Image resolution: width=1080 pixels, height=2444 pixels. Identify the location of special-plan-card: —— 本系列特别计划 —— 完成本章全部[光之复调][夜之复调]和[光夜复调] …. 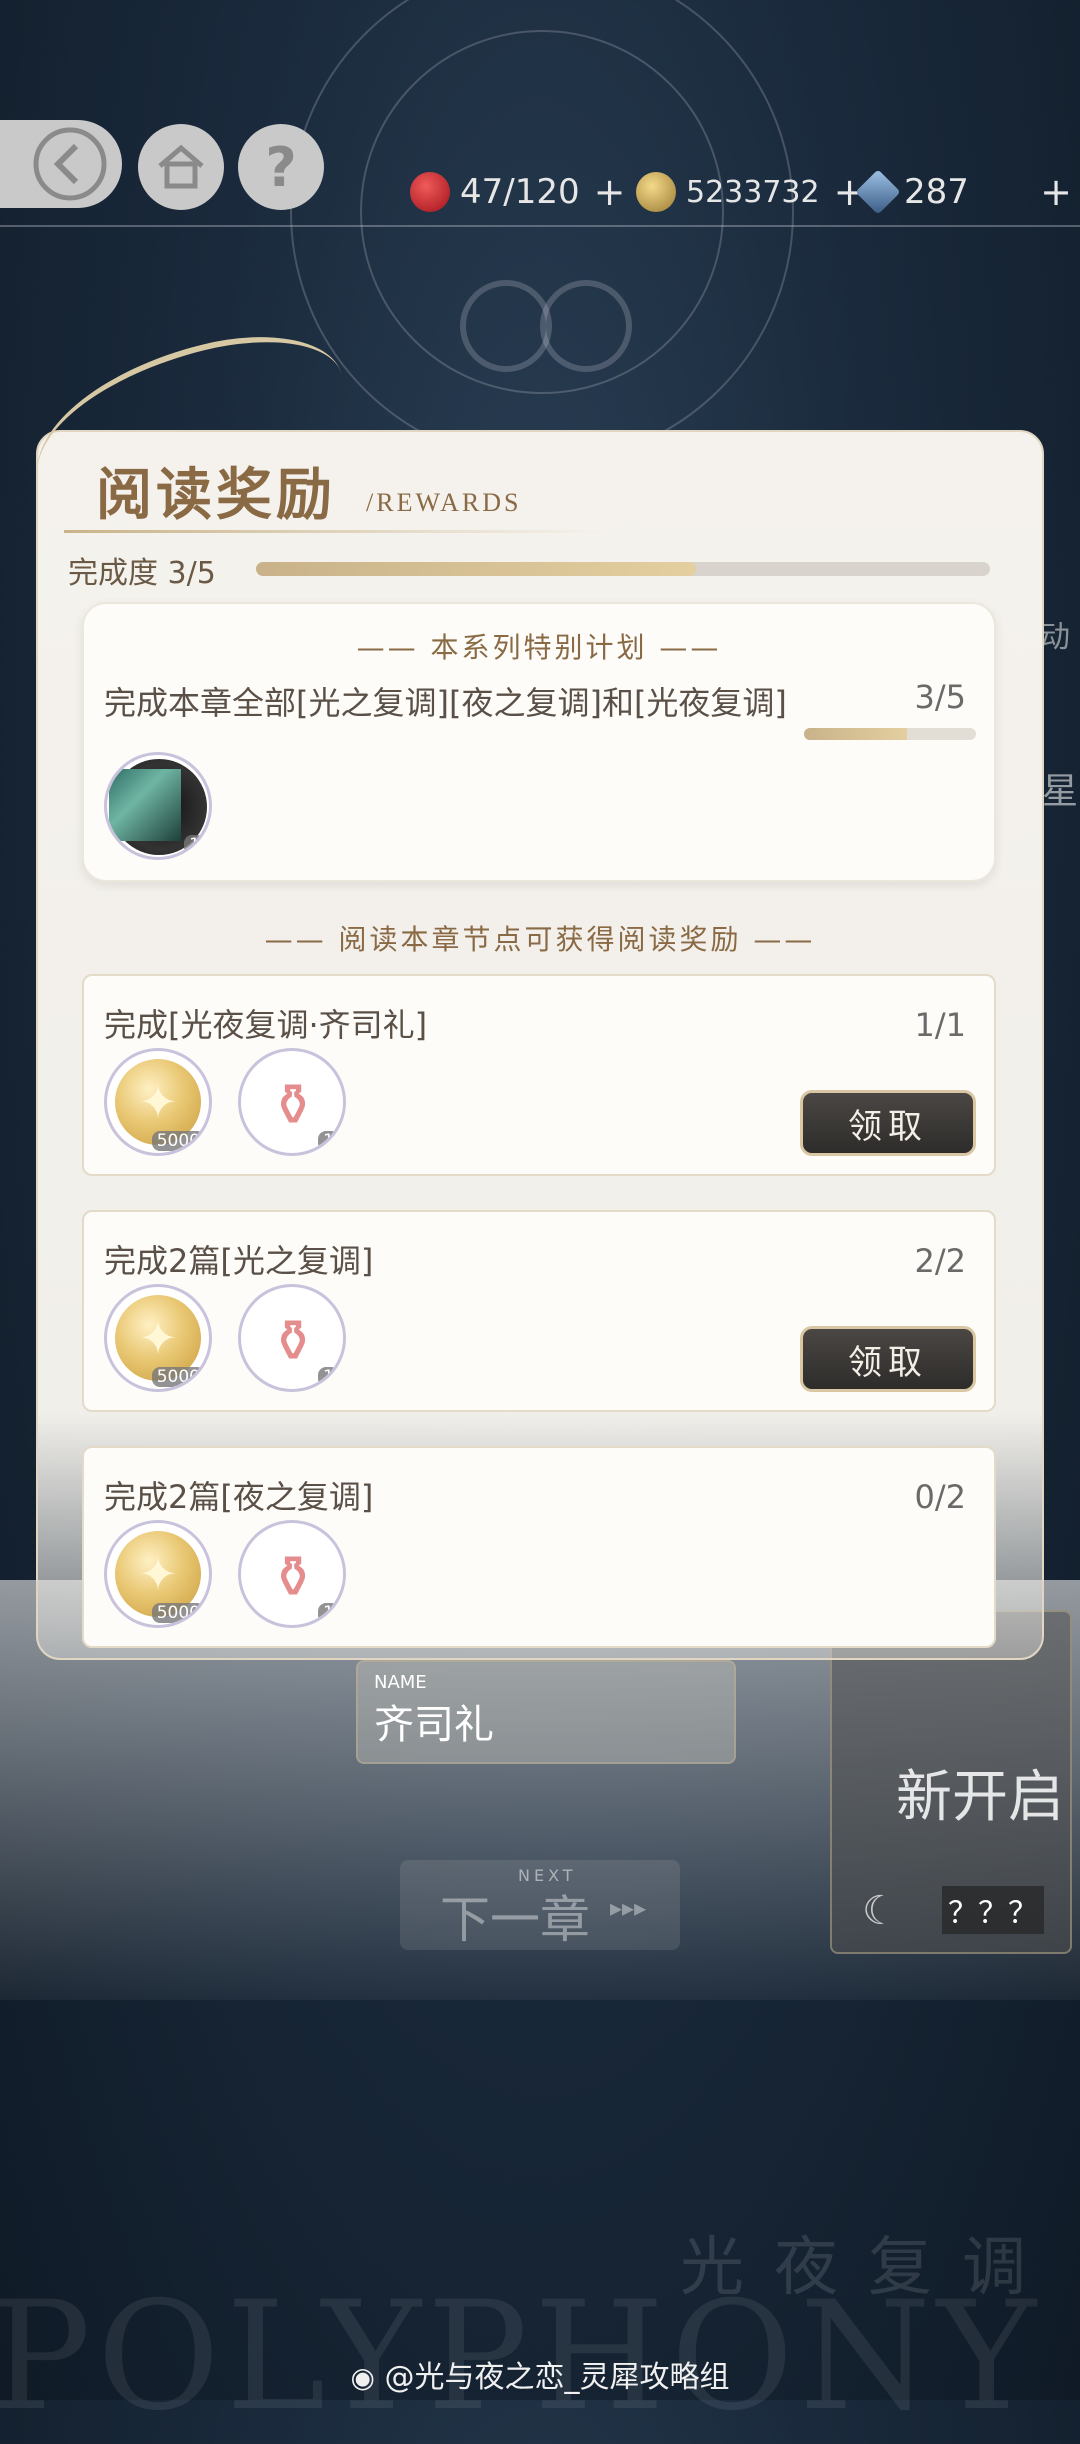
(539, 742).